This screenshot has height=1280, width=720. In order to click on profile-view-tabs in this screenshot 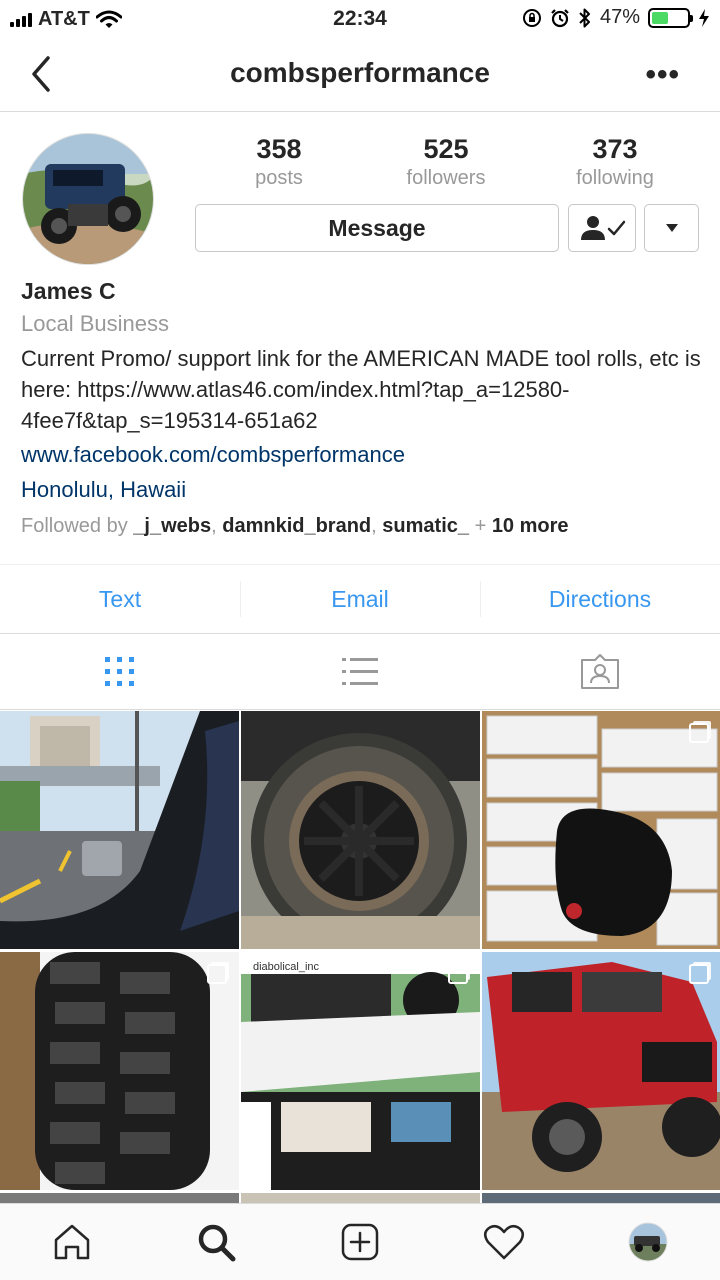, I will do `click(360, 672)`.